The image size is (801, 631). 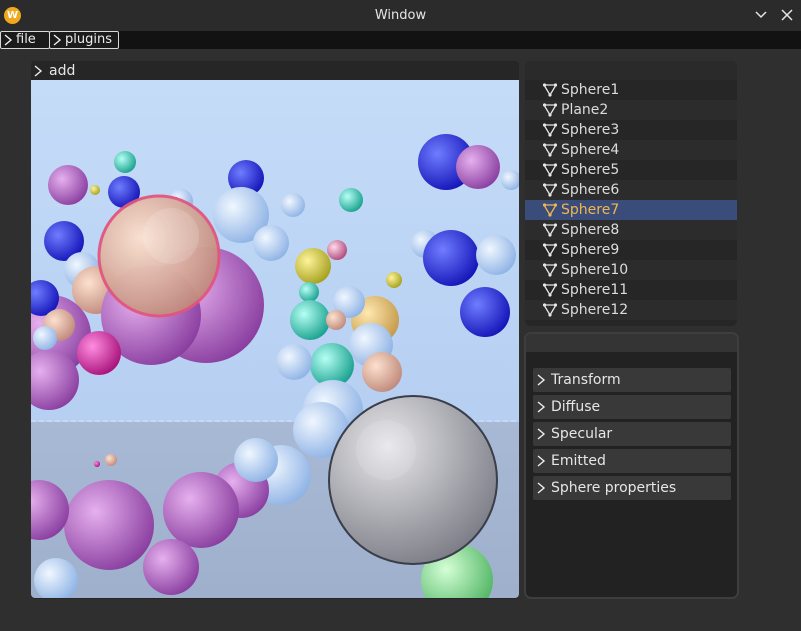 I want to click on scene-list-item: Sphere7, so click(x=631, y=210).